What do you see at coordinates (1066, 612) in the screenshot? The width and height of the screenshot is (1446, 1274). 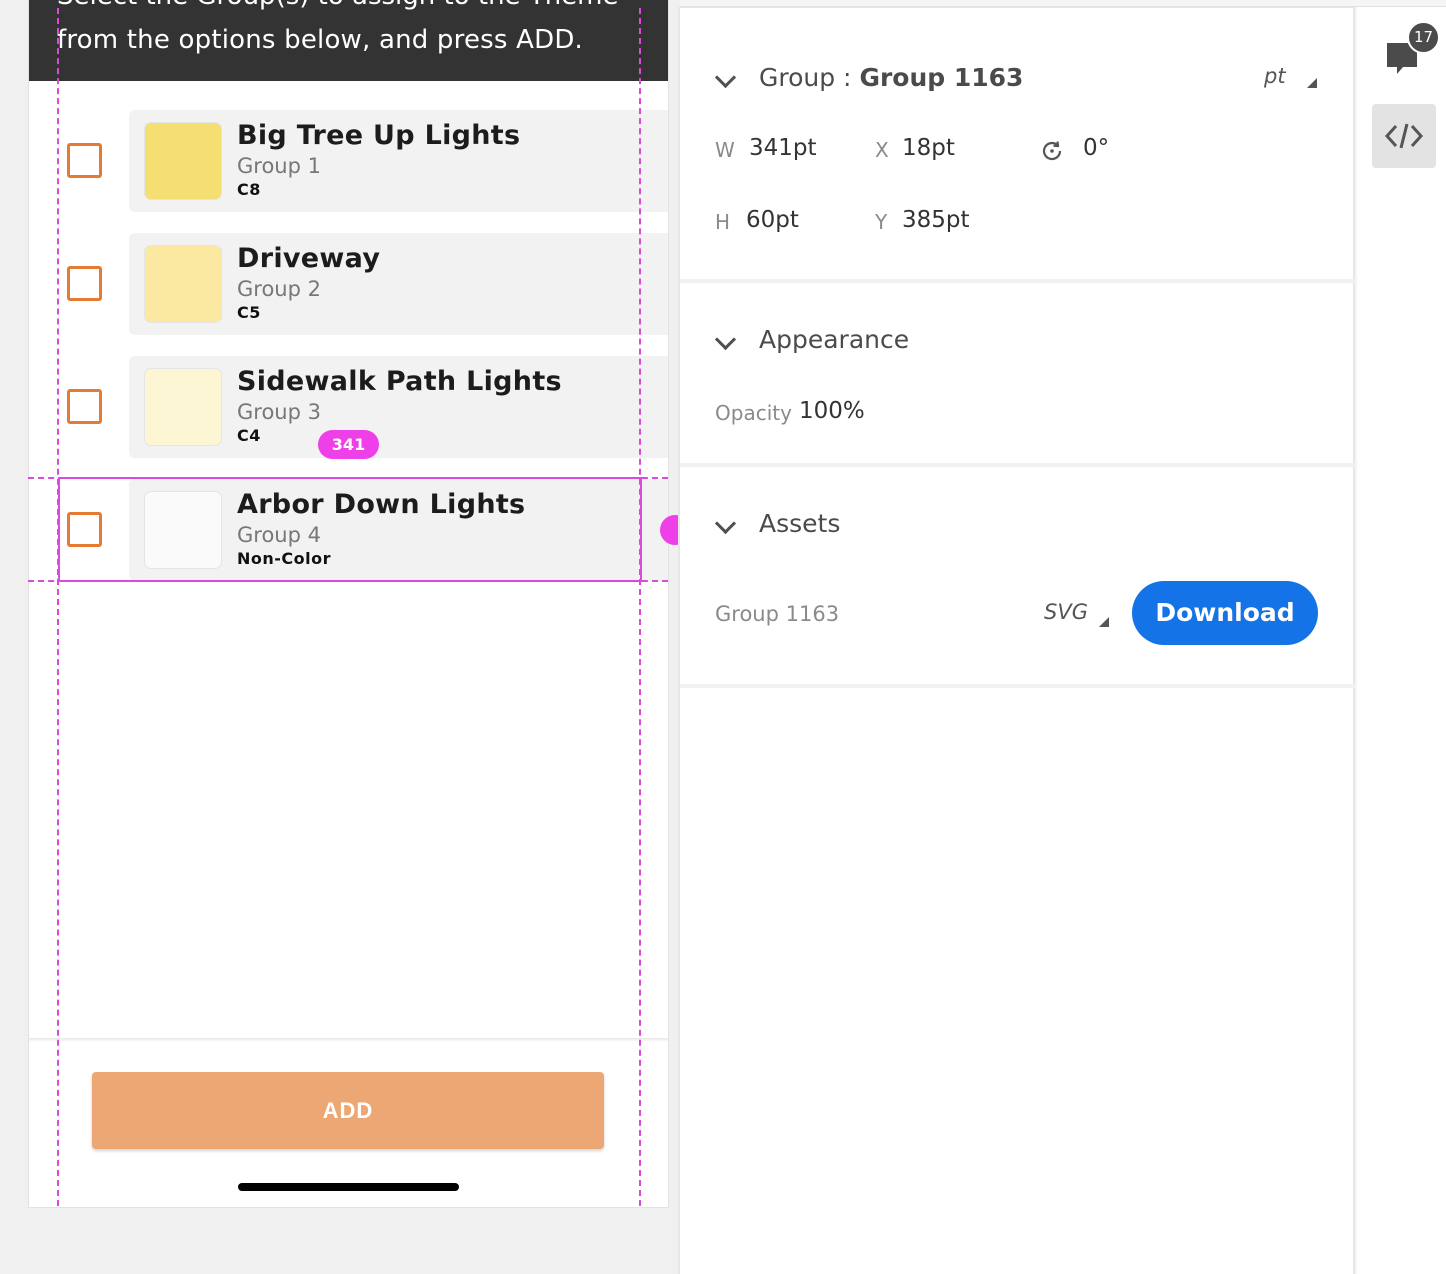 I see `asset-format-select: SVG` at bounding box center [1066, 612].